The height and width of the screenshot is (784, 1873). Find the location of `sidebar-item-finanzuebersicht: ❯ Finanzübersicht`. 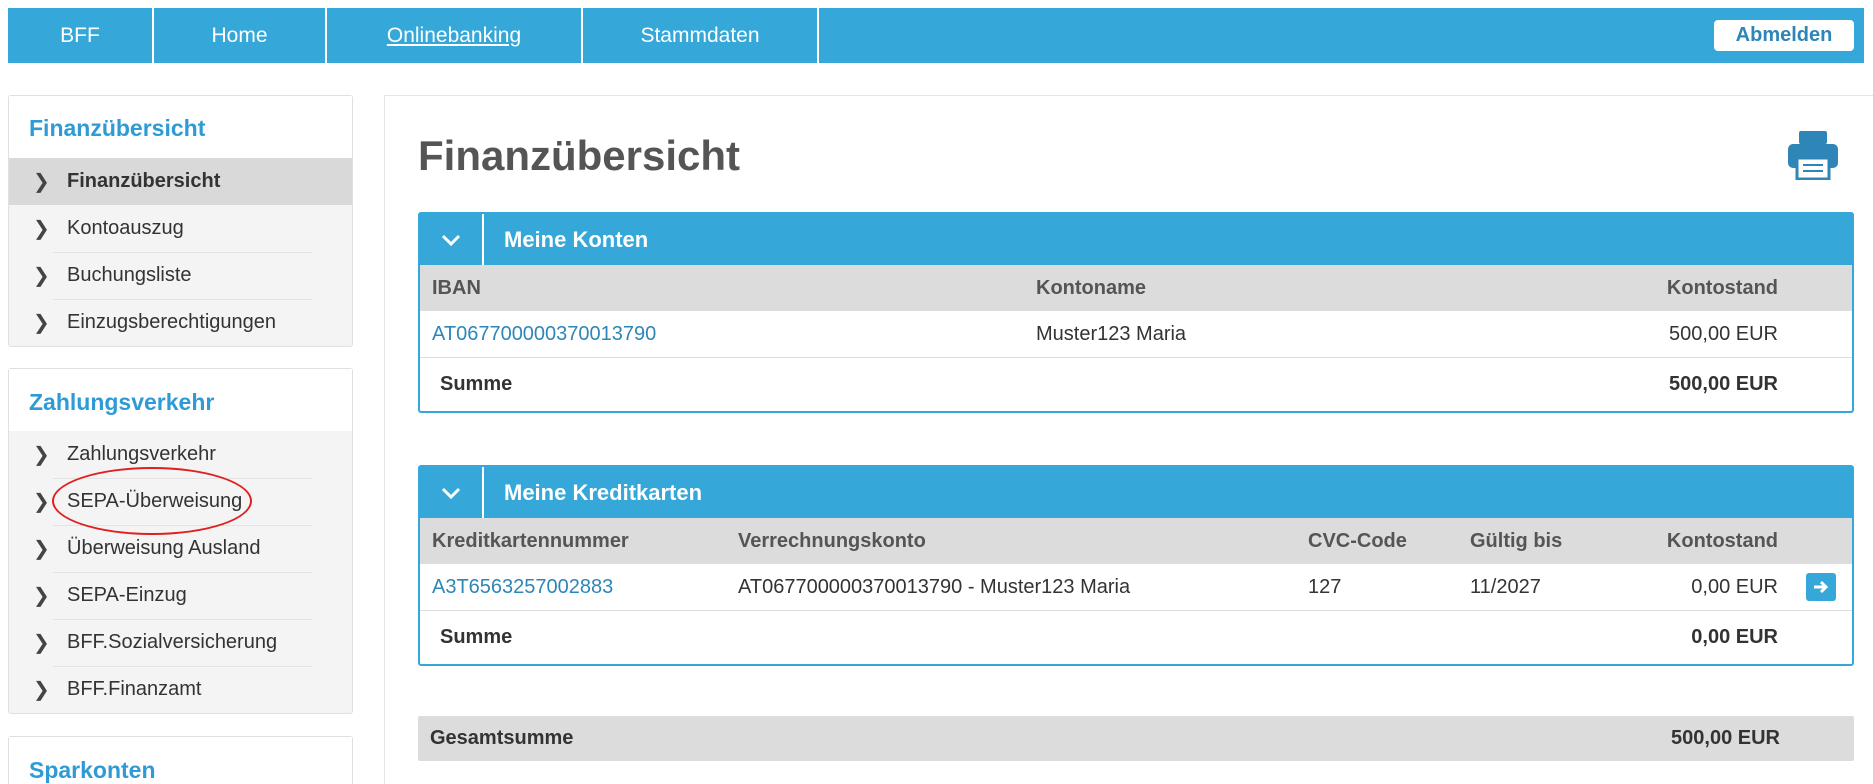

sidebar-item-finanzuebersicht: ❯ Finanzübersicht is located at coordinates (180, 181).